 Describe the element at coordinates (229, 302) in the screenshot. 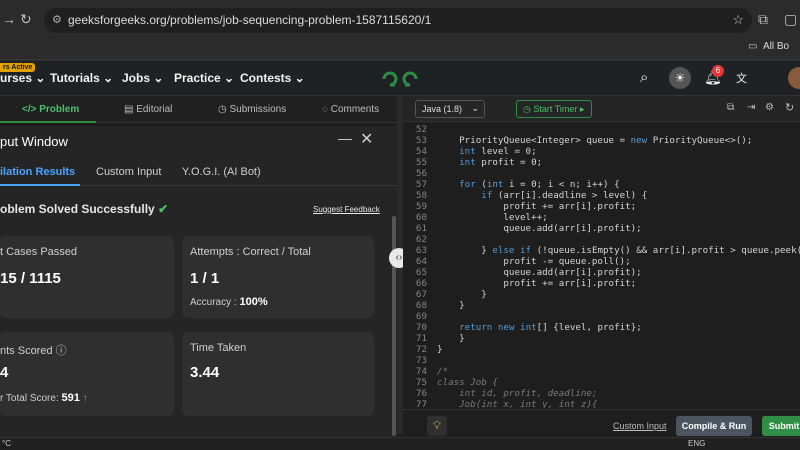

I see `accuracy: Accuracy : 100%` at that location.